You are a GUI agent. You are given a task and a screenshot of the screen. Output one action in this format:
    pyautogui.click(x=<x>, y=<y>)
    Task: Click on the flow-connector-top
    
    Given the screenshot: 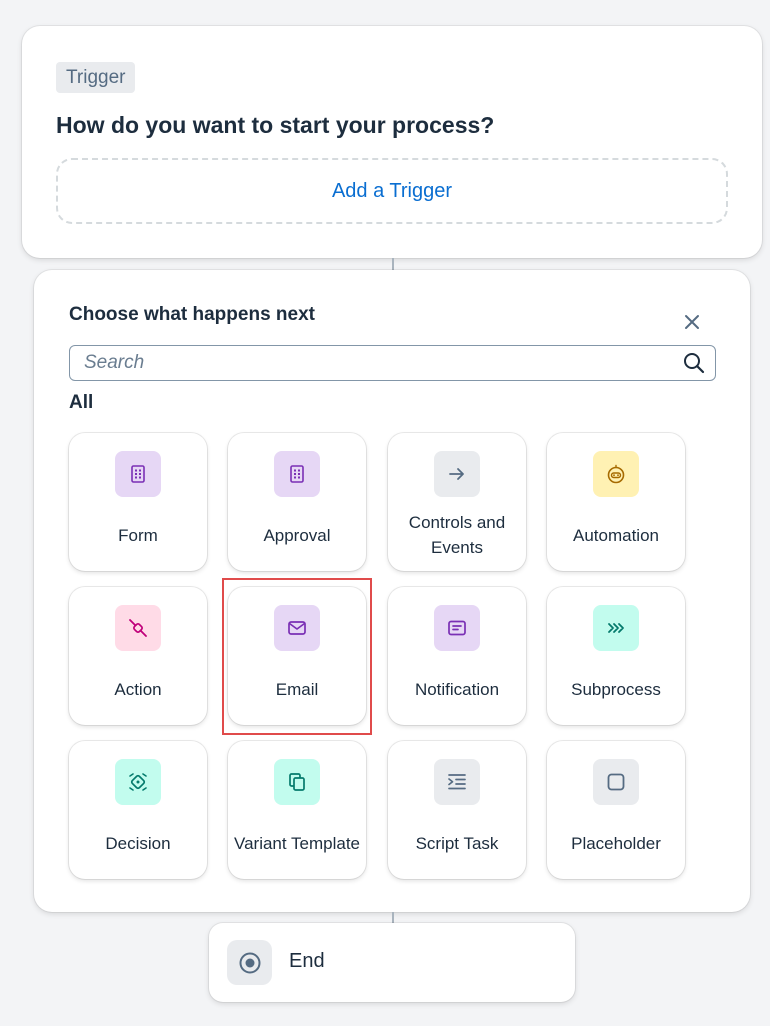 What is the action you would take?
    pyautogui.click(x=393, y=264)
    